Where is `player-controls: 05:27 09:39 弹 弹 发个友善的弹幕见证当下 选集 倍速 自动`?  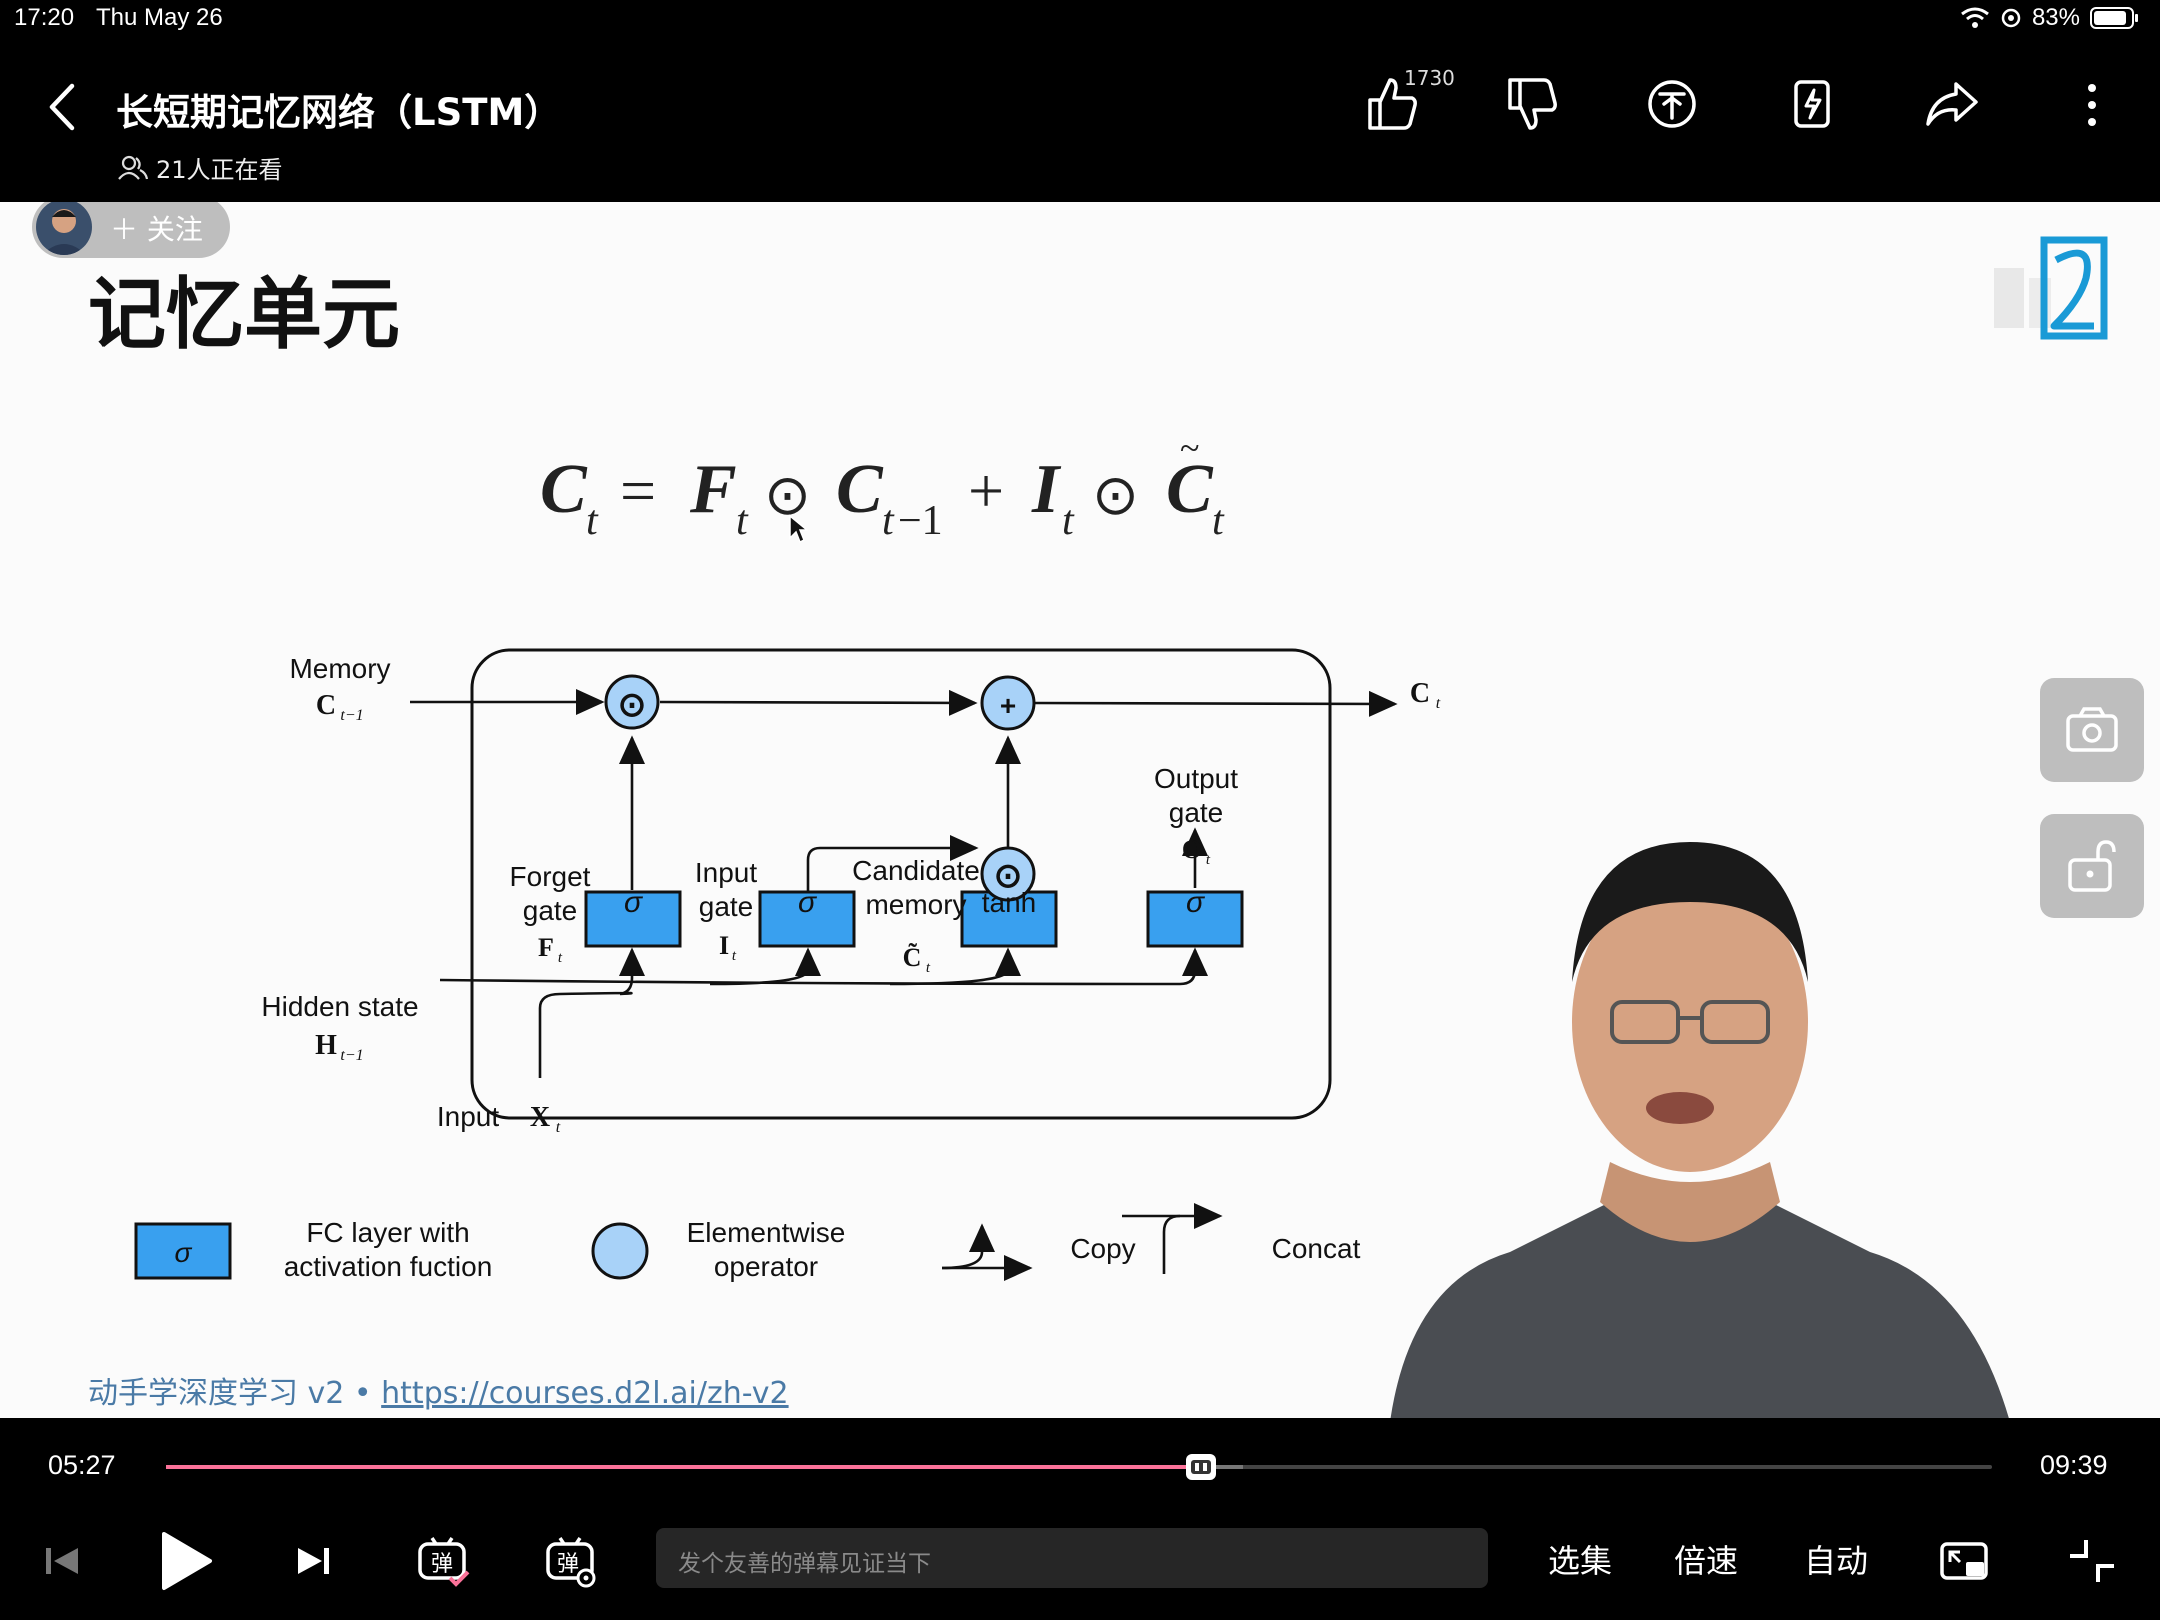 player-controls: 05:27 09:39 弹 弹 发个友善的弹幕见证当下 选集 倍速 自动 is located at coordinates (1080, 1519).